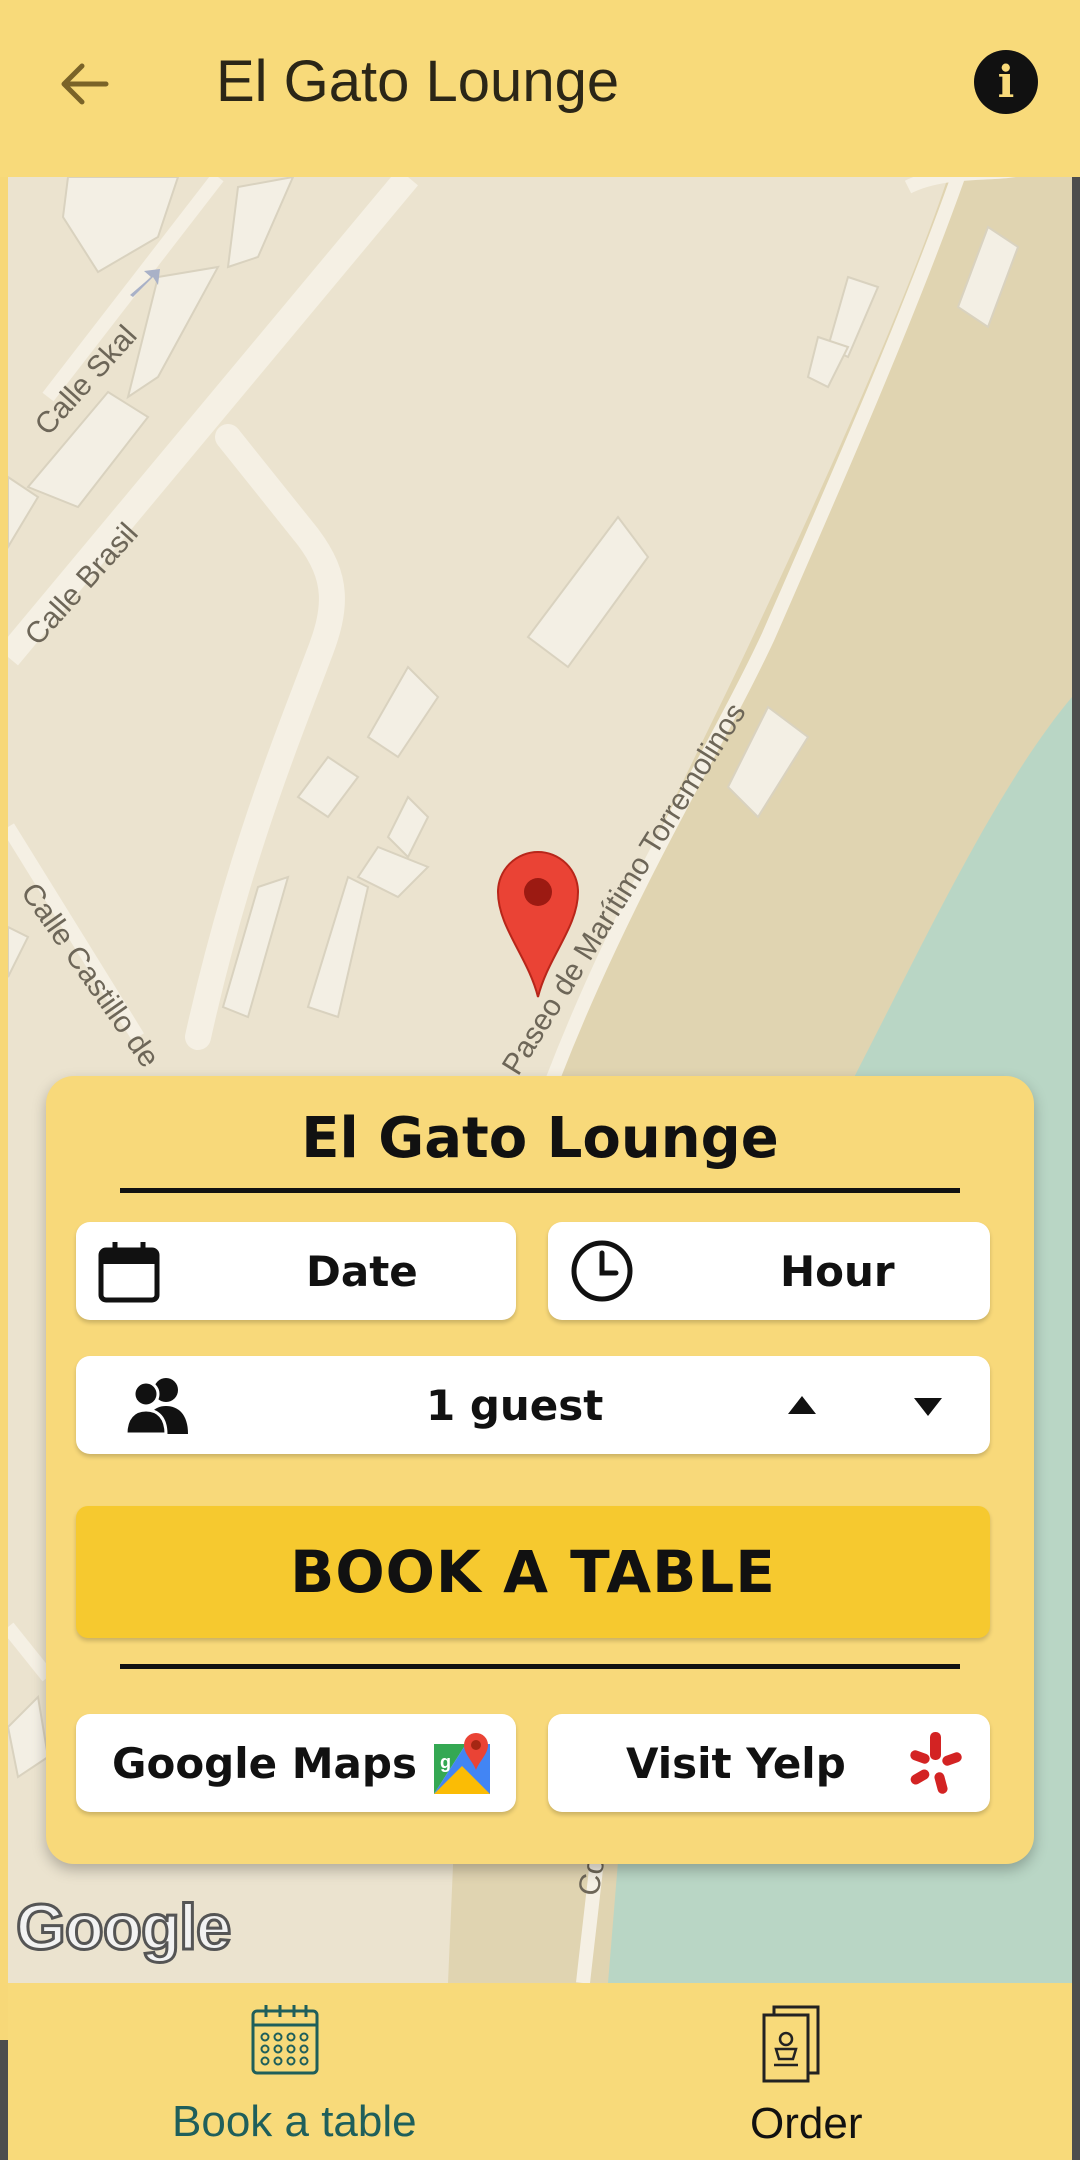 This screenshot has width=1080, height=2160. Describe the element at coordinates (1076, 1080) in the screenshot. I see `right-edge` at that location.